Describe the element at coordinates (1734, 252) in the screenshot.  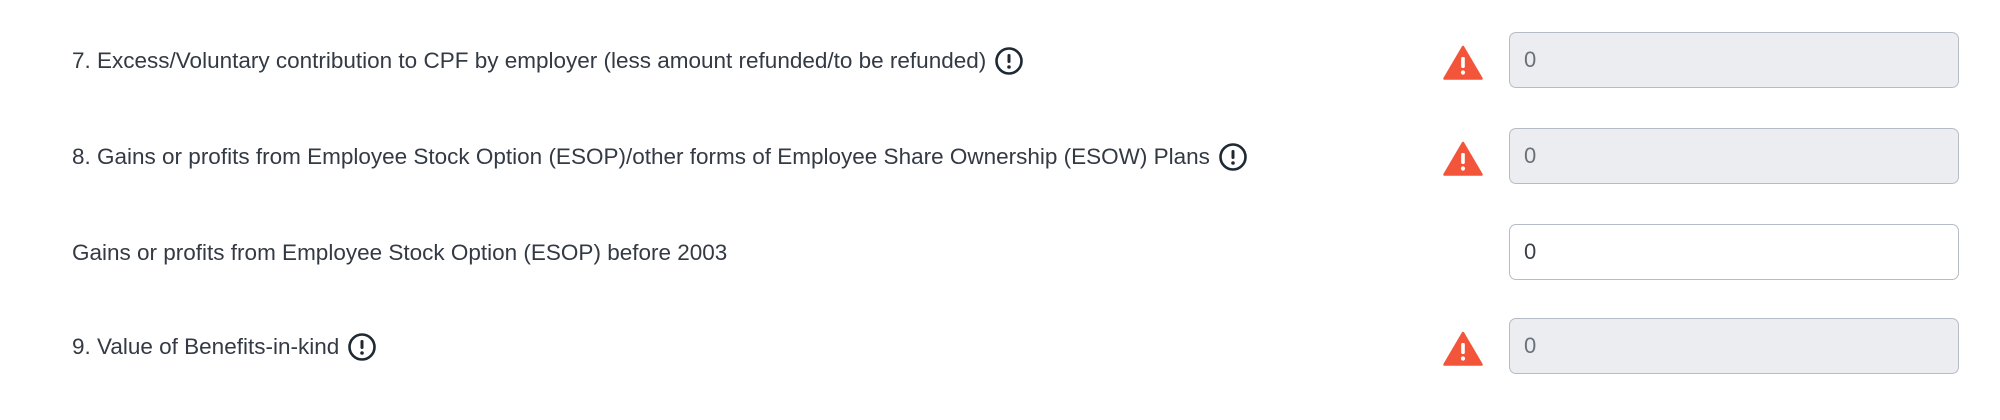
I see `esop-before-2003-field` at that location.